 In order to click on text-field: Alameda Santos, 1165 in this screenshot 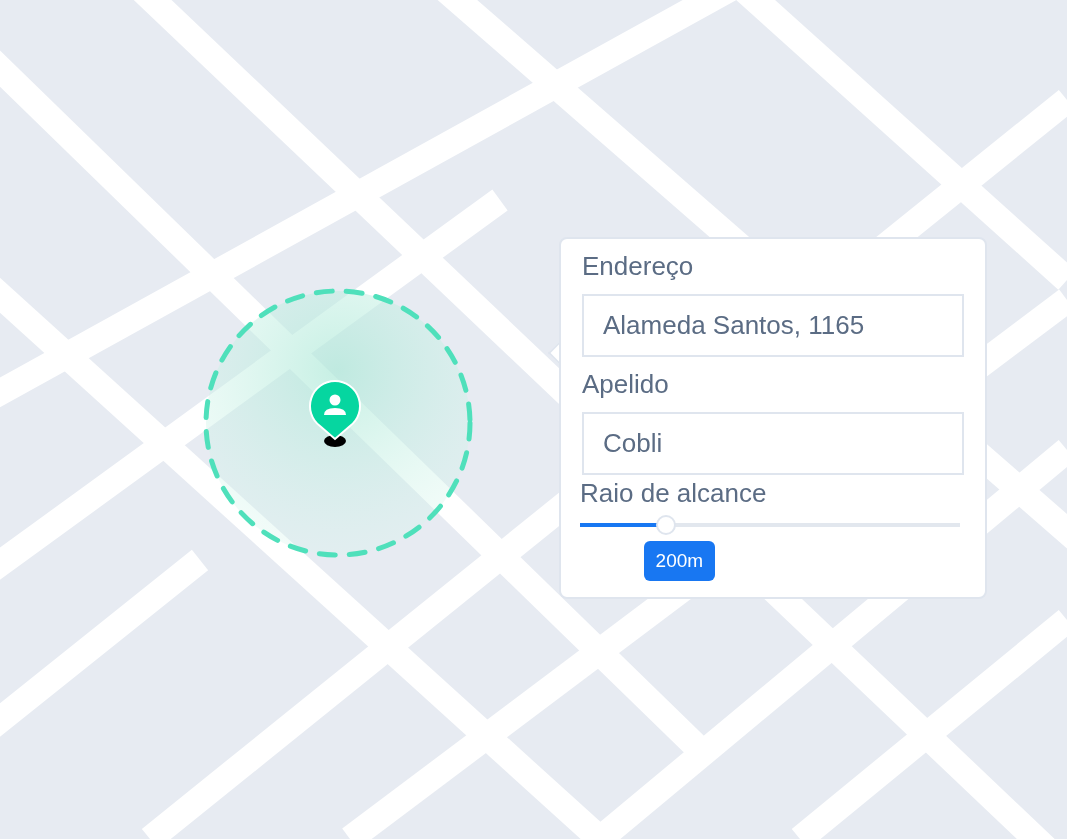, I will do `click(773, 325)`.